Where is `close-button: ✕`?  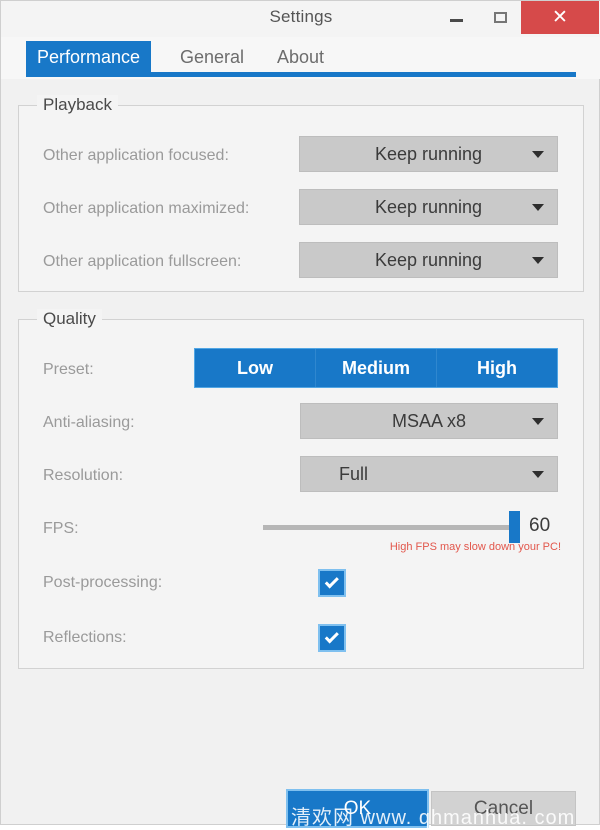
close-button: ✕ is located at coordinates (560, 17).